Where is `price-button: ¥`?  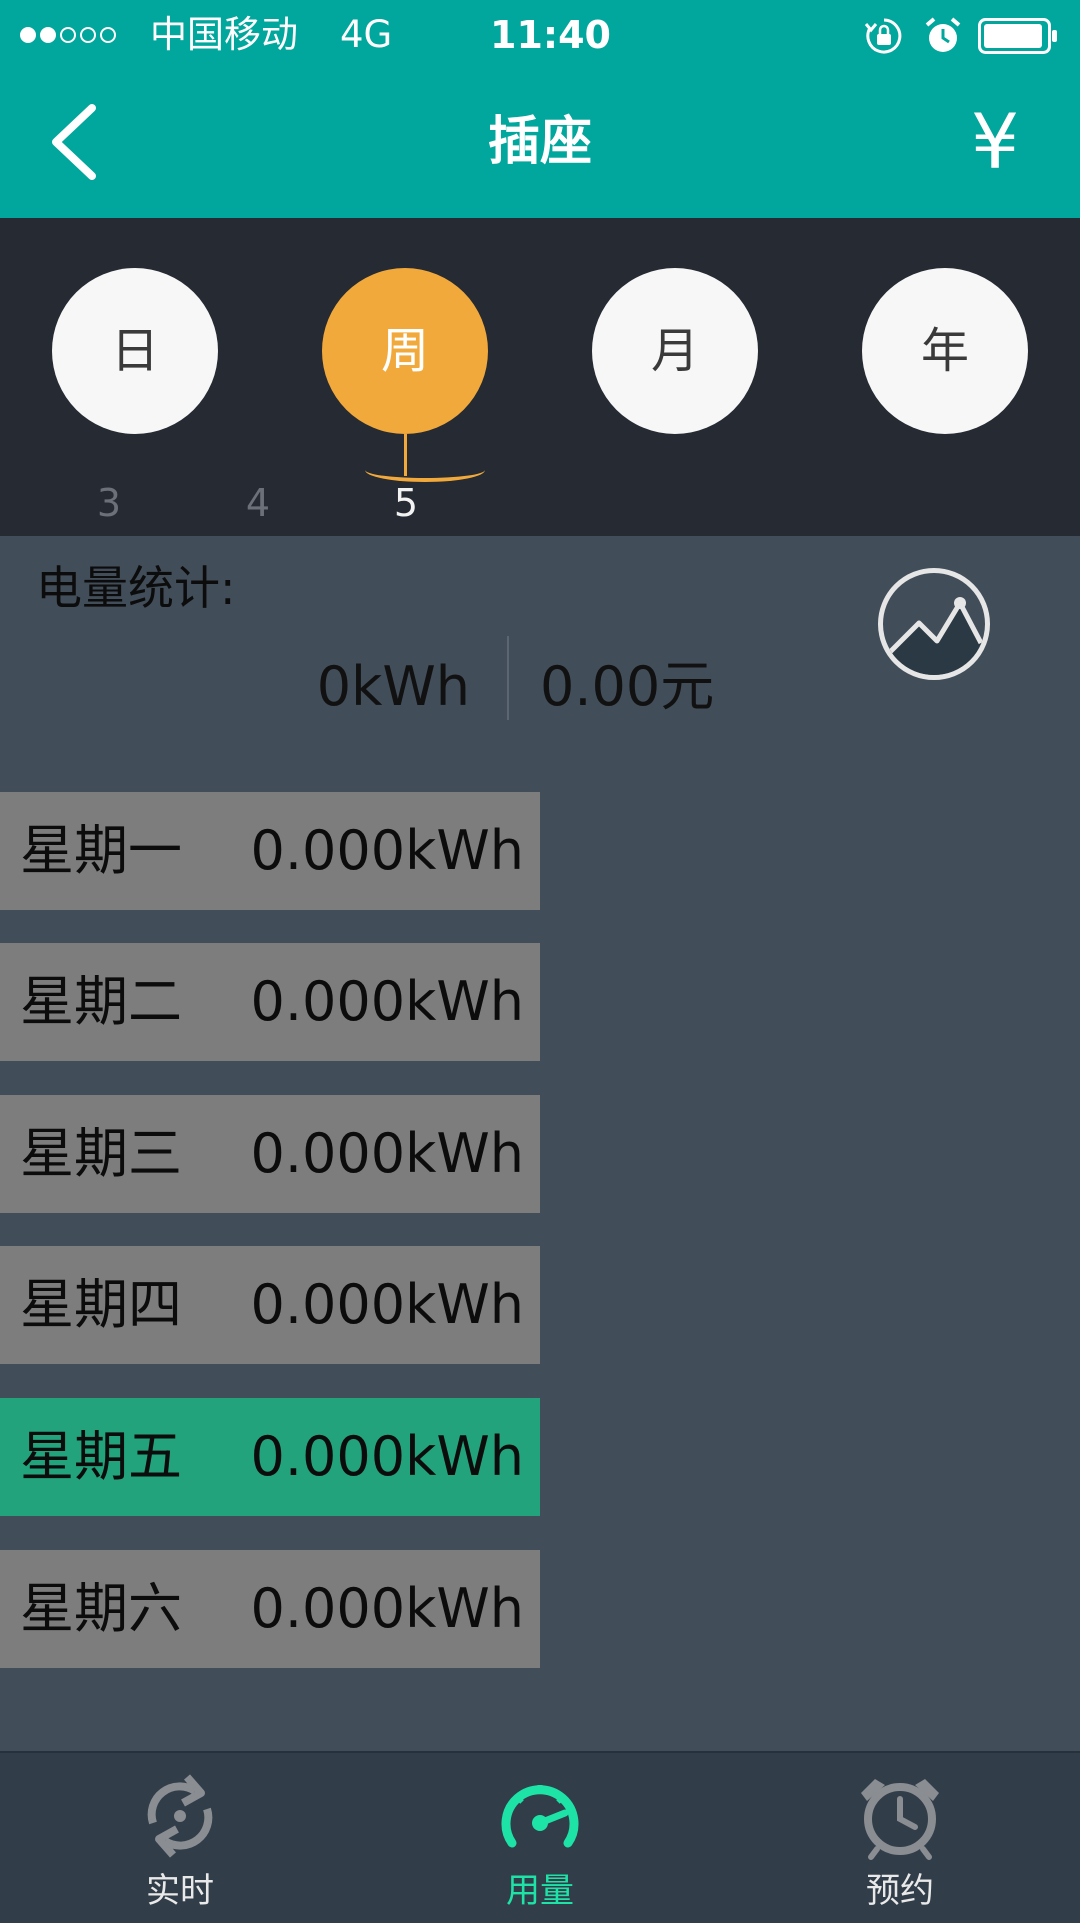
price-button: ¥ is located at coordinates (995, 142).